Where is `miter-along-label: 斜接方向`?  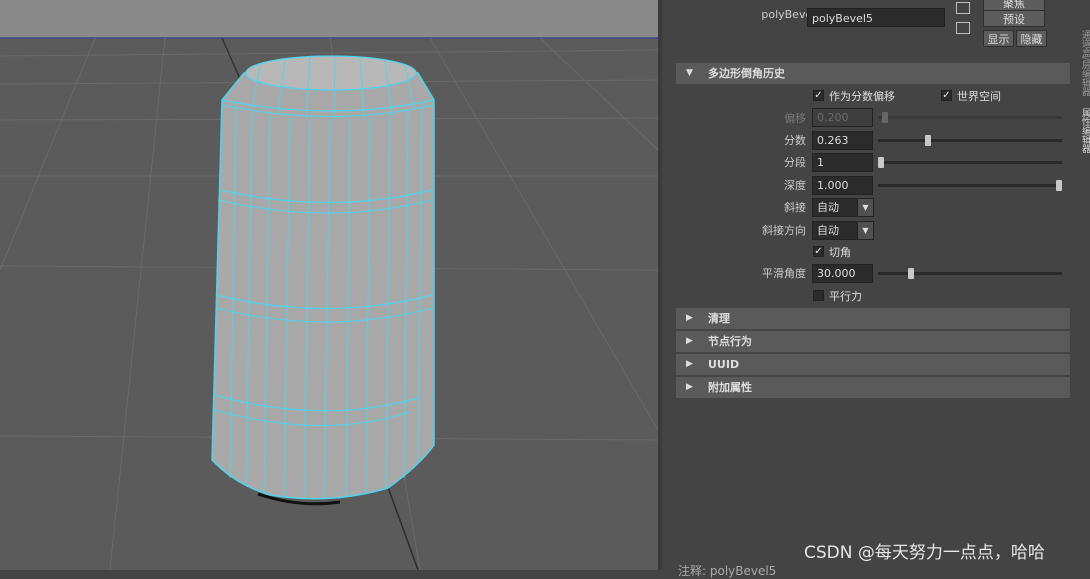
miter-along-label: 斜接方向 is located at coordinates (784, 230).